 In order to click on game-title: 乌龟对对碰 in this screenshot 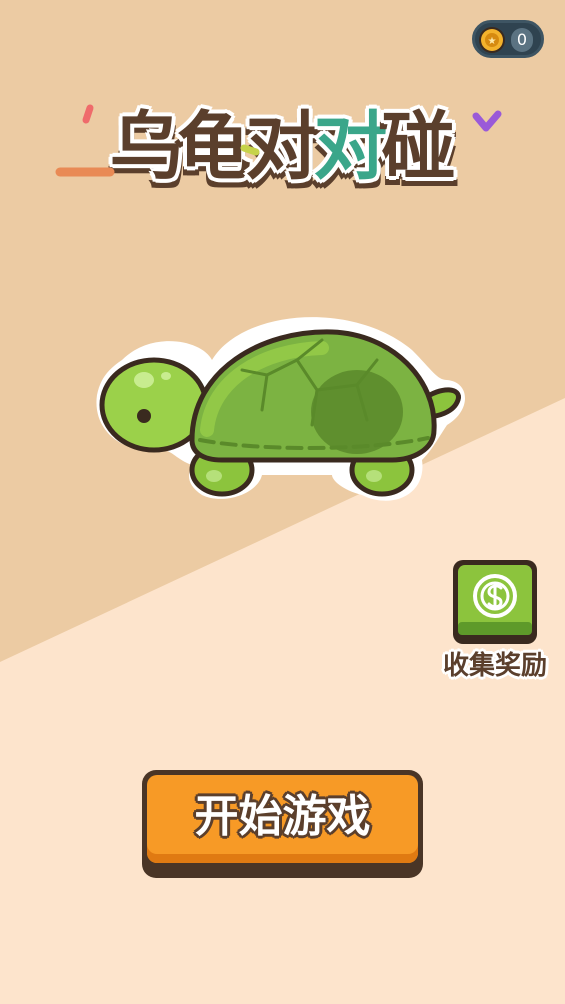, I will do `click(282, 152)`.